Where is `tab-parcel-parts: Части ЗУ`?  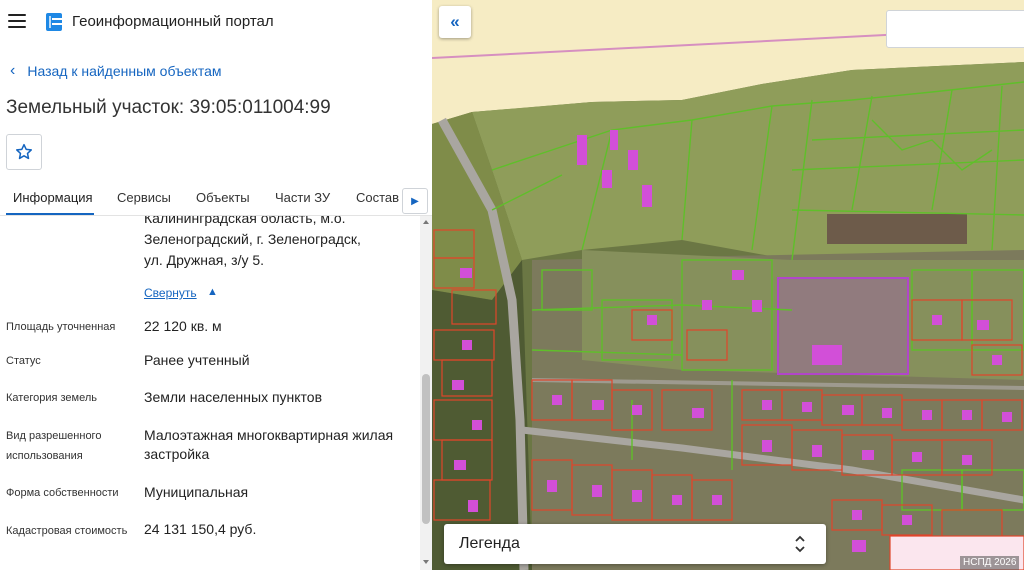
tab-parcel-parts: Части ЗУ is located at coordinates (302, 197).